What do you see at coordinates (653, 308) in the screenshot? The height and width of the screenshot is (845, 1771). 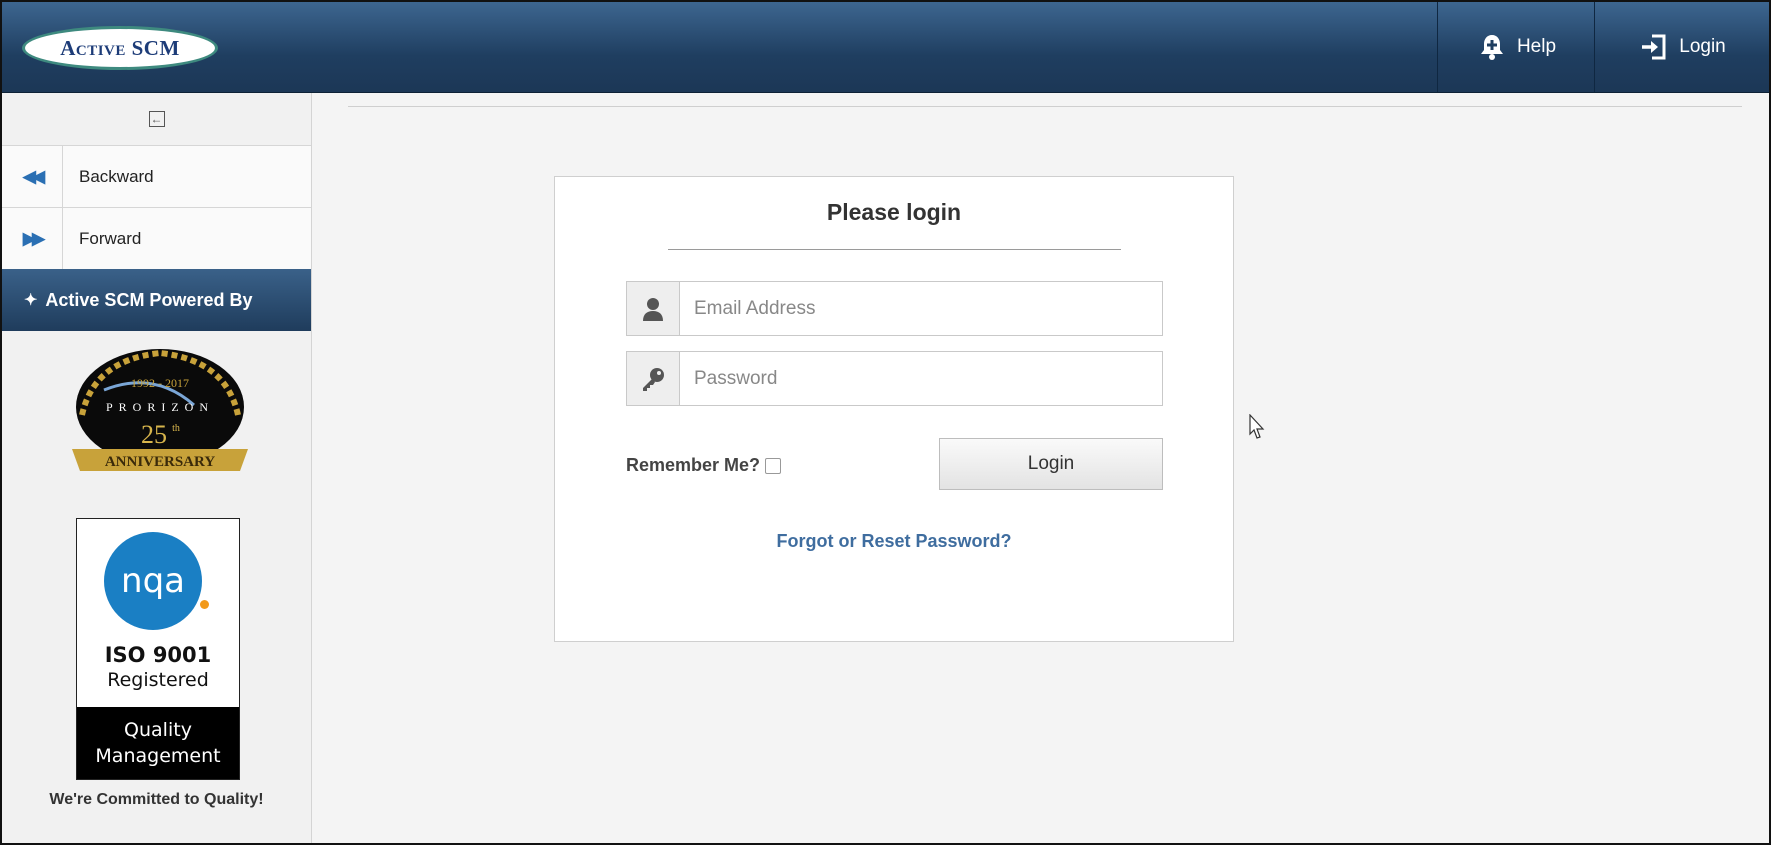 I see `user-icon` at bounding box center [653, 308].